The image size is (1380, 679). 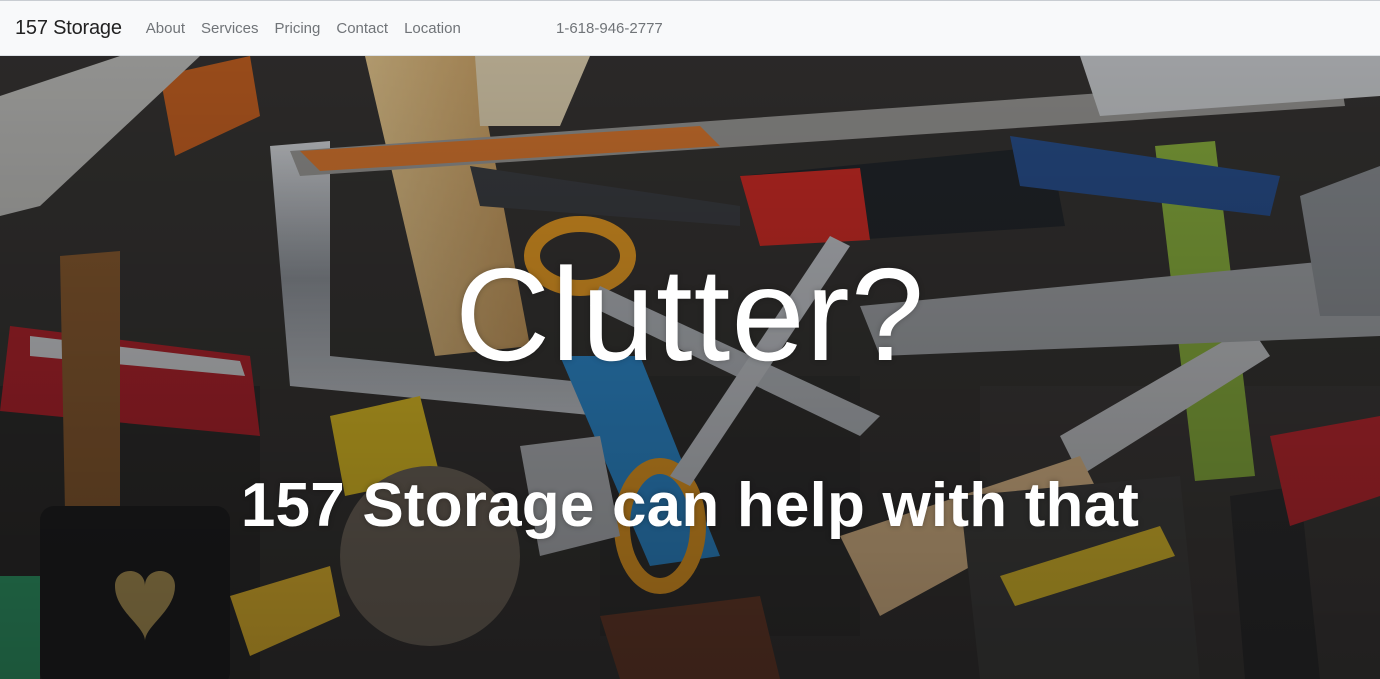 What do you see at coordinates (690, 314) in the screenshot?
I see `hero-headline: Clutter?` at bounding box center [690, 314].